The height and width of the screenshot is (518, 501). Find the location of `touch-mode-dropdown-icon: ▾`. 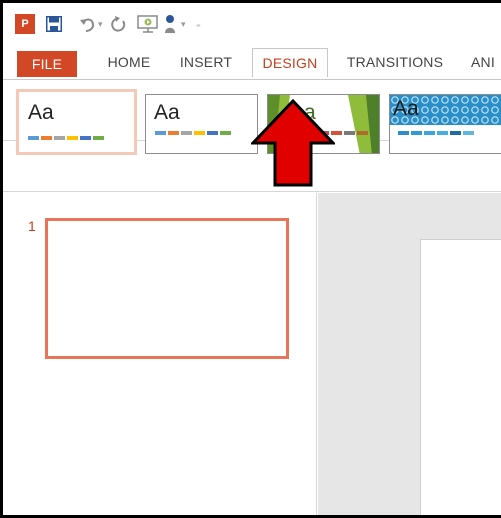

touch-mode-dropdown-icon: ▾ is located at coordinates (183, 24).